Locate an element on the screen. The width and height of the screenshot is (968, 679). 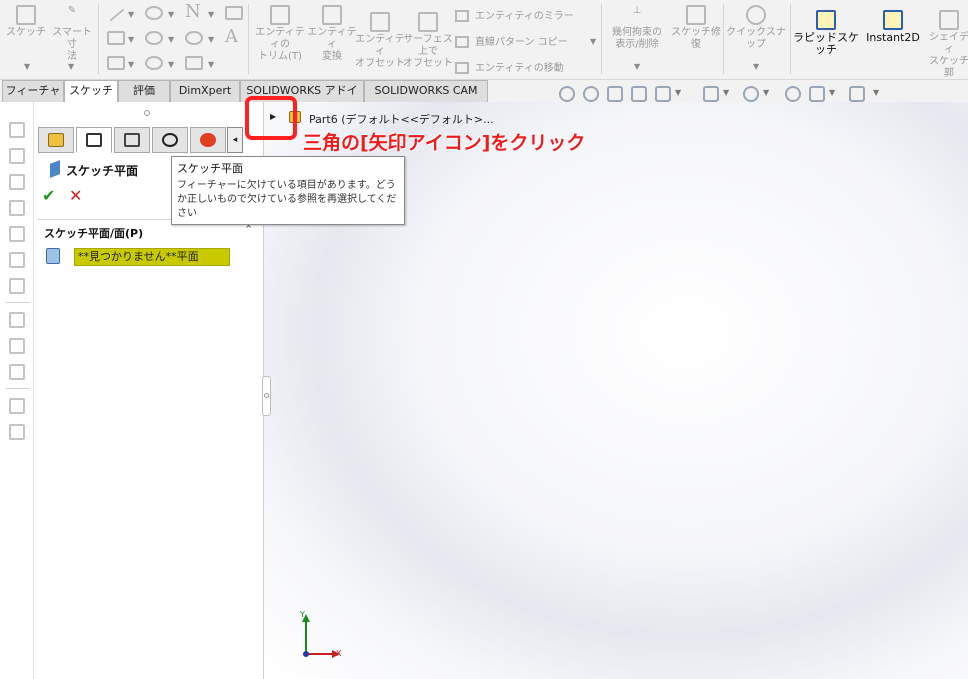
display-manager-tab is located at coordinates (208, 140).